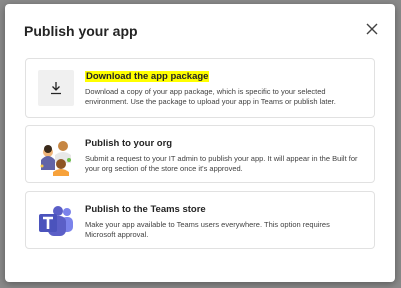  I want to click on teams-logo-icon, so click(56, 222).